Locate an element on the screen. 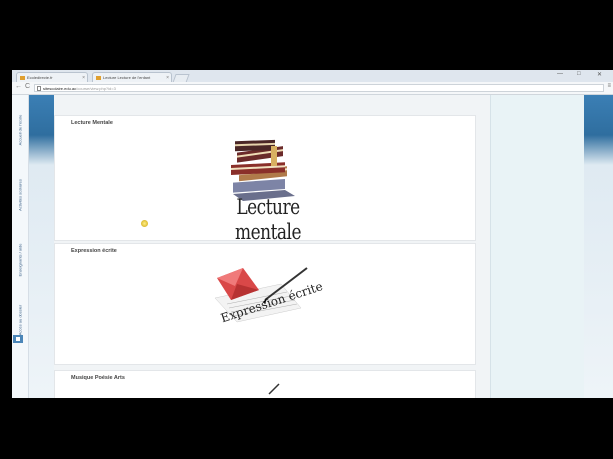 This screenshot has width=613, height=459. side-tab-3: Enseignants / aide is located at coordinates (20, 260).